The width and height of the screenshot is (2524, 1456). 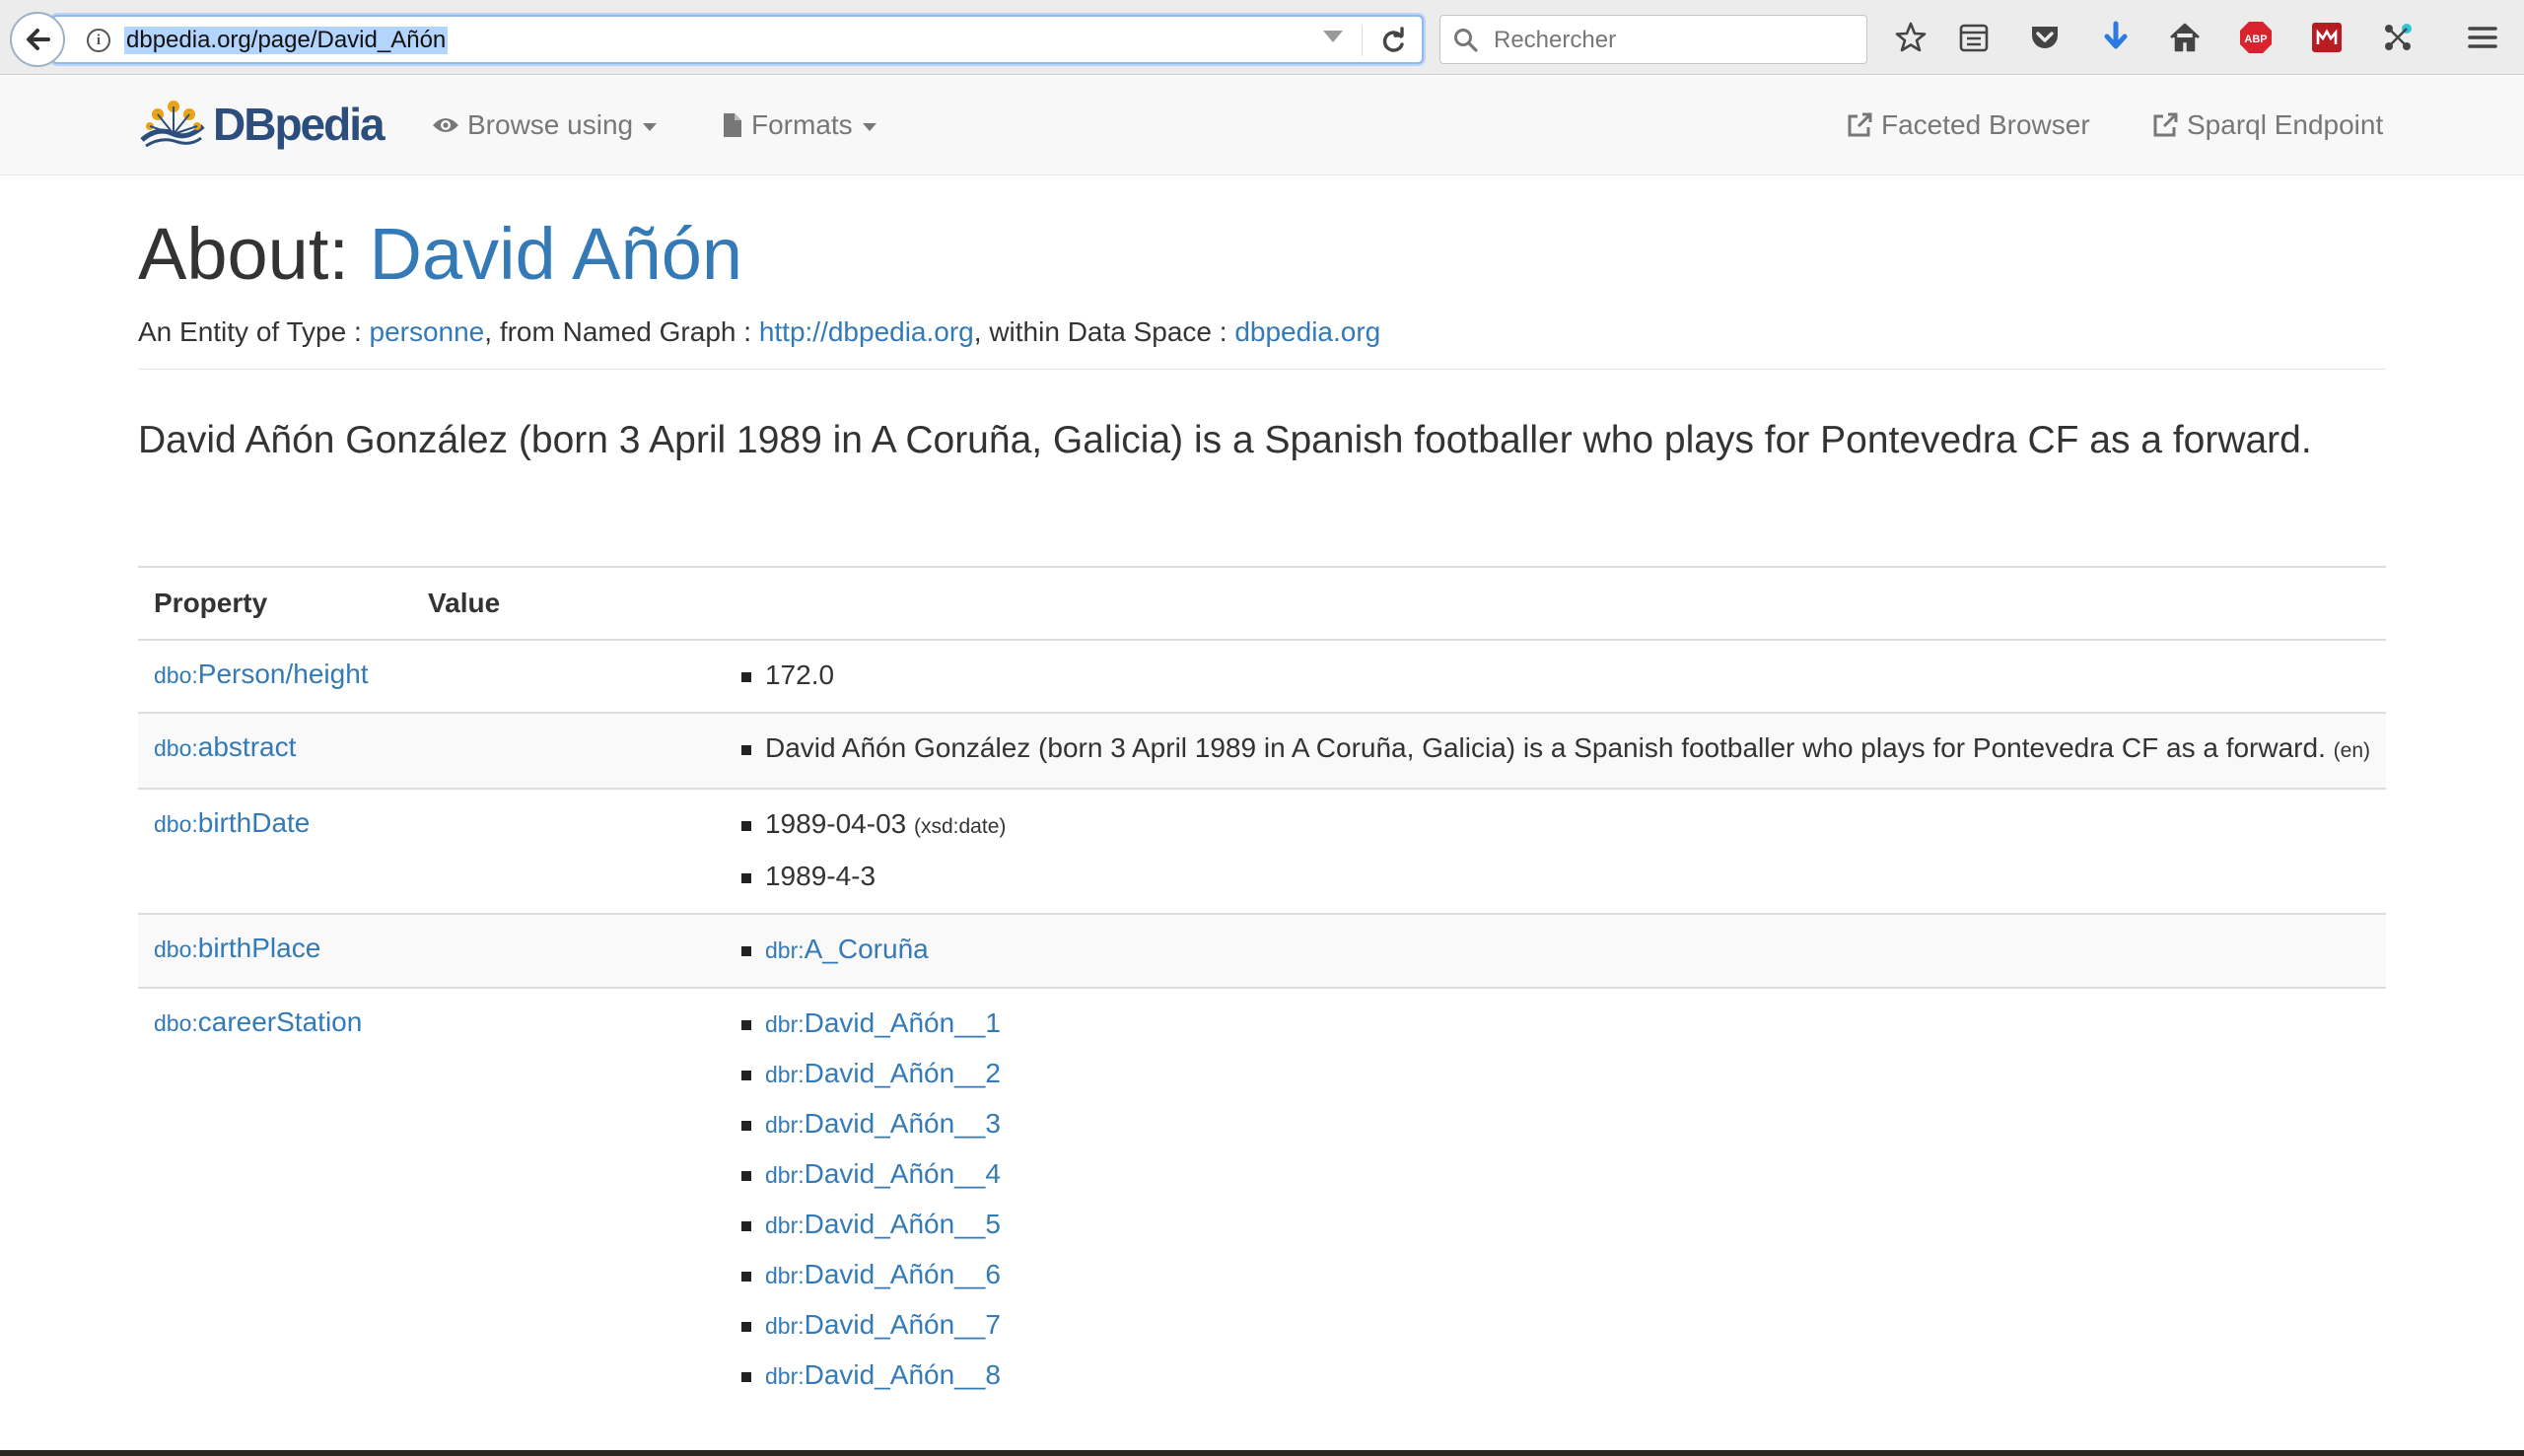 I want to click on property-link: dbo:Person/height, so click(x=261, y=674).